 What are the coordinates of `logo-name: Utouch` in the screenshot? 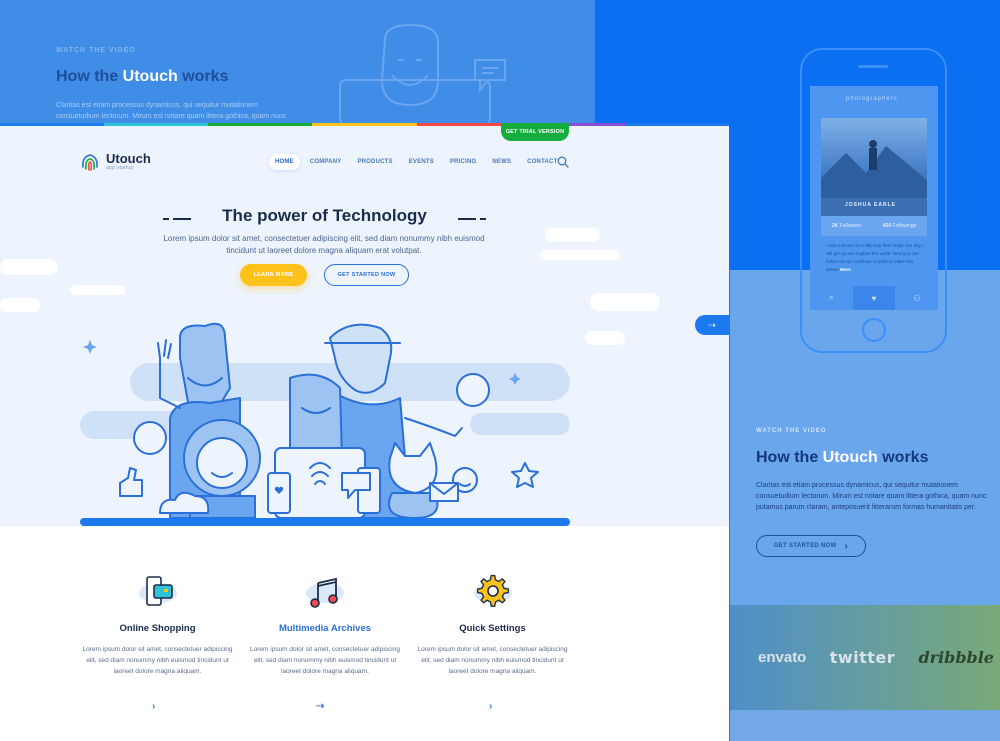 It's located at (128, 158).